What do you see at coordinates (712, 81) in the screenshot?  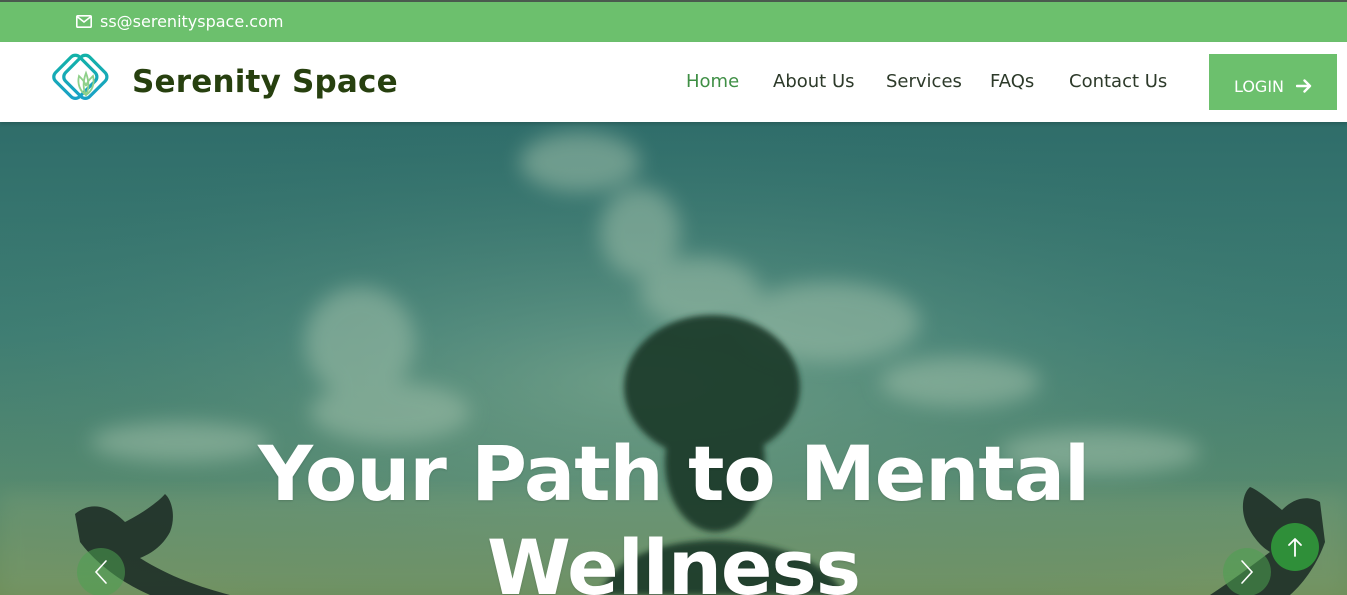 I see `nav-item-home: Home` at bounding box center [712, 81].